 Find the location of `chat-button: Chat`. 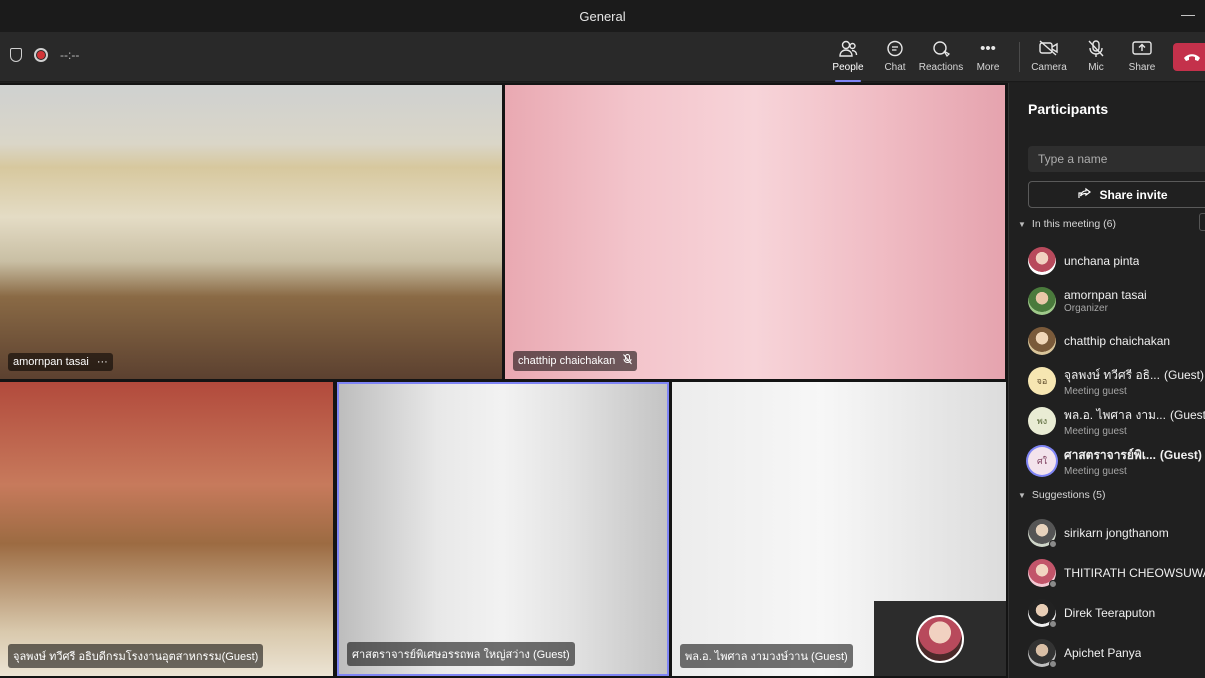

chat-button: Chat is located at coordinates (895, 58).